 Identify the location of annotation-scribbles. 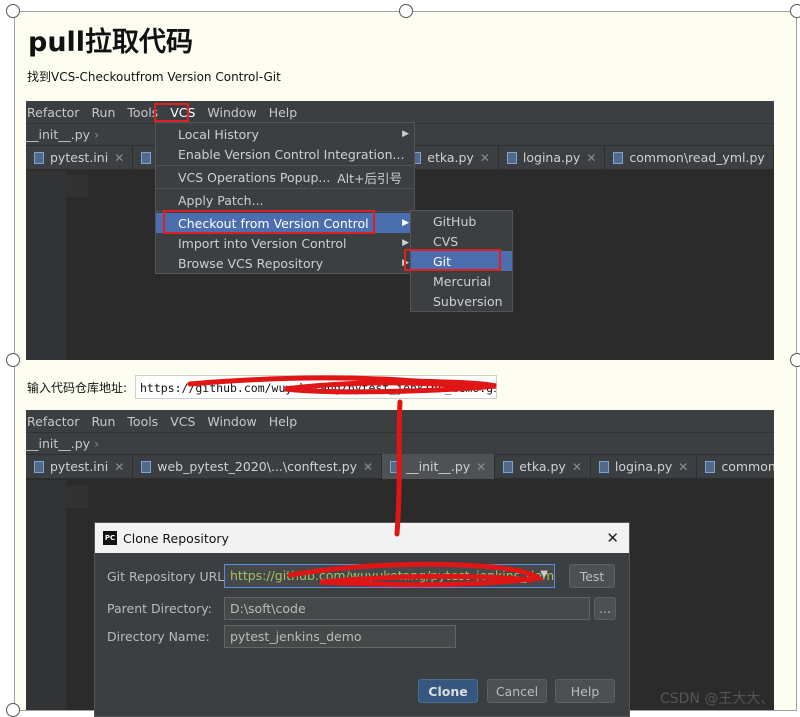
(366, 481).